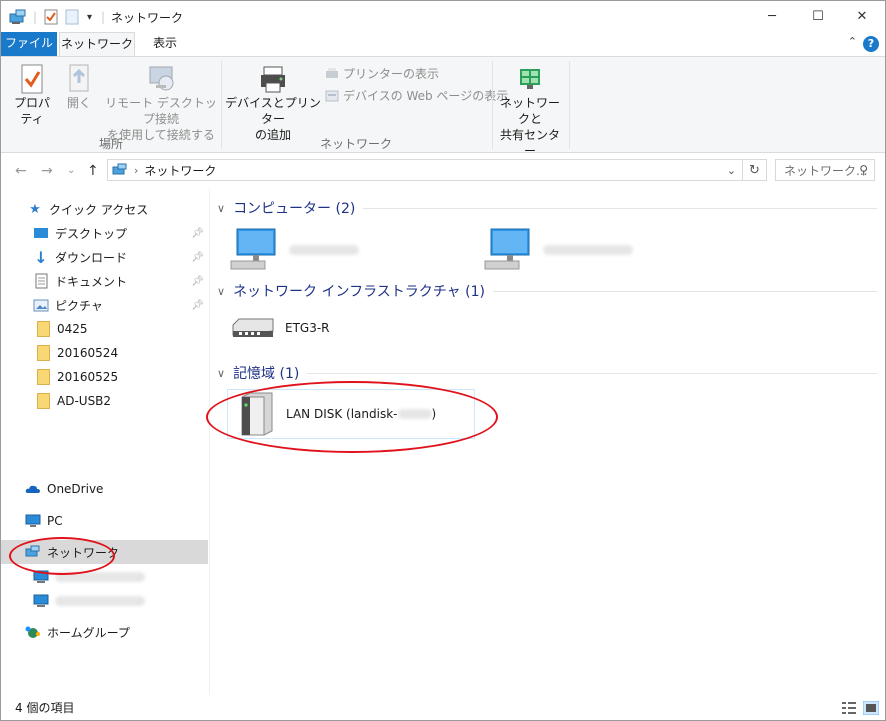  Describe the element at coordinates (273, 103) in the screenshot. I see `add-devices-button: デバイスとプリンター の追加` at that location.